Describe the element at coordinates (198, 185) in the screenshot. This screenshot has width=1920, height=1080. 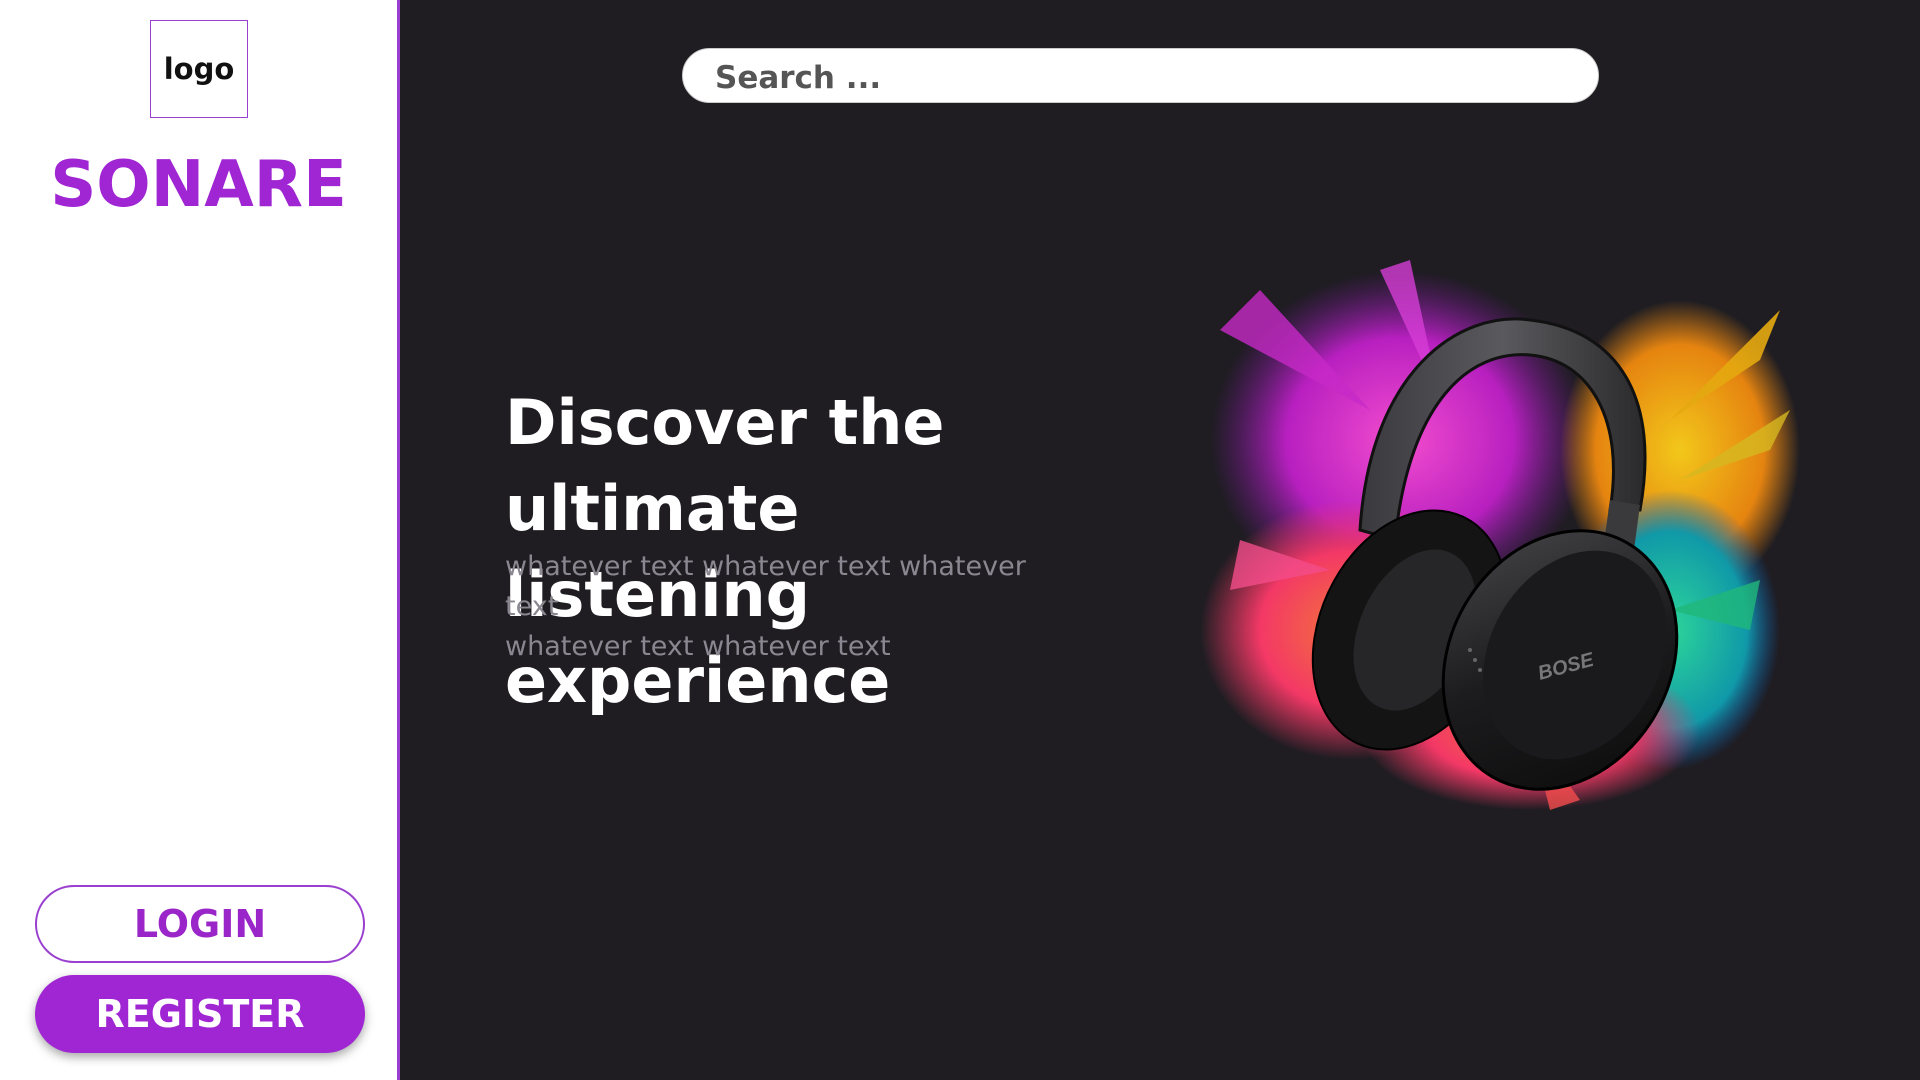
I see `brand-name: SONARE` at that location.